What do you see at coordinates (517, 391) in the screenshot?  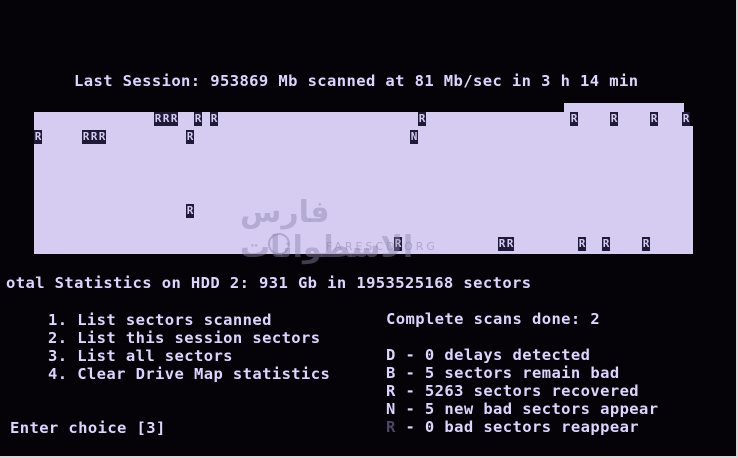 I see `legend-text-recovered: - 5263 sectors recovered` at bounding box center [517, 391].